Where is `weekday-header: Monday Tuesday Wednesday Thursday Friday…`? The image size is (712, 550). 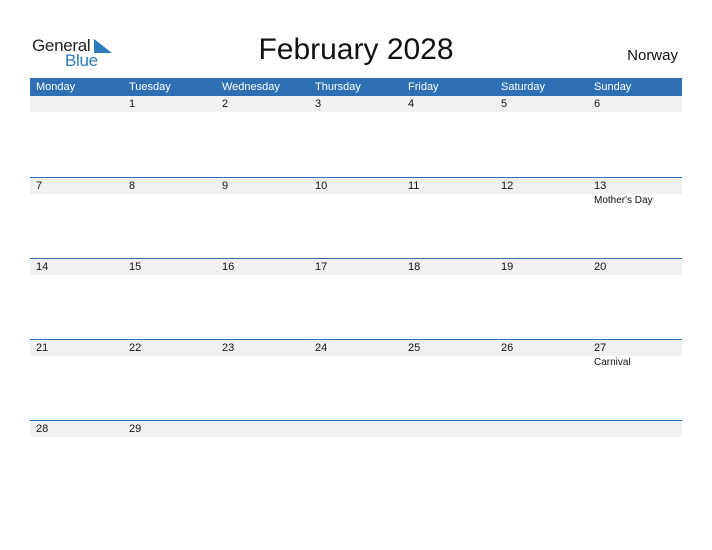 weekday-header: Monday Tuesday Wednesday Thursday Friday… is located at coordinates (356, 87).